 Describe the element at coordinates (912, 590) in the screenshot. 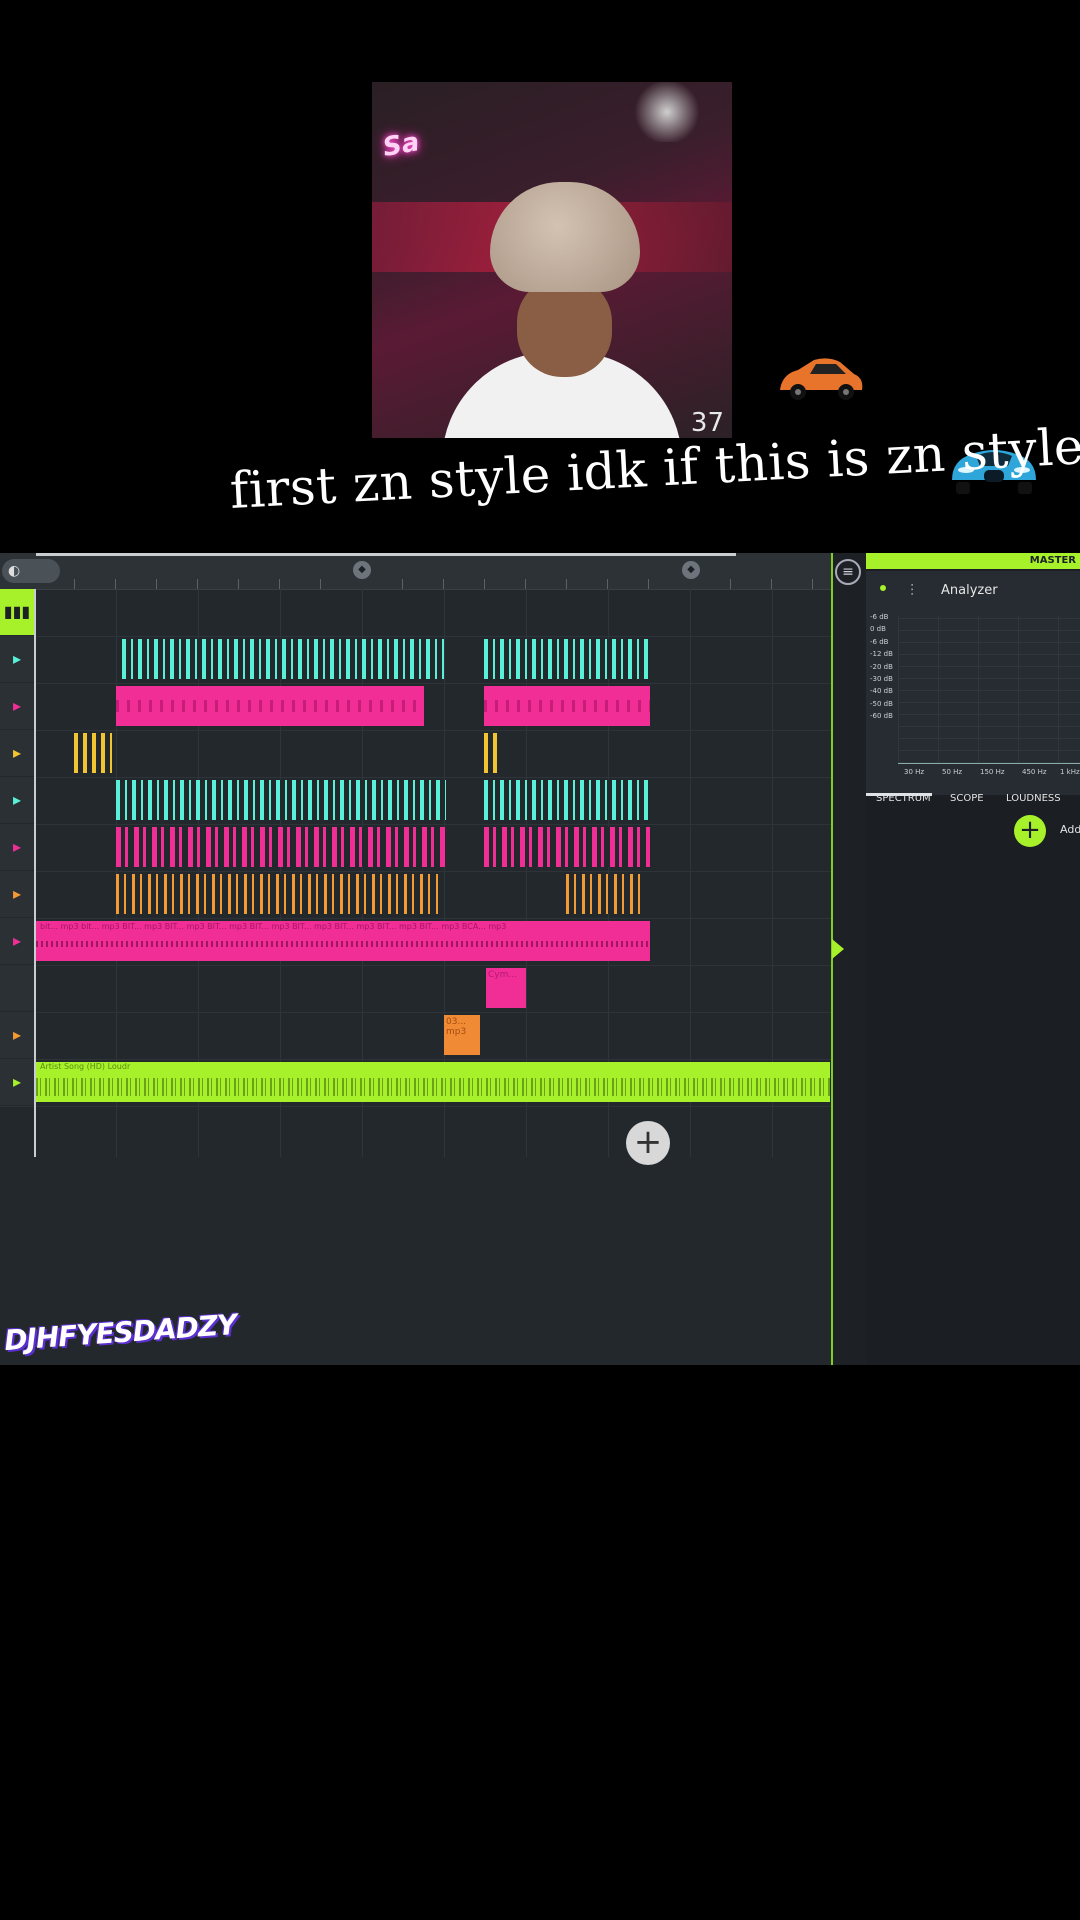

I see `waveform-icon: ⫶` at that location.